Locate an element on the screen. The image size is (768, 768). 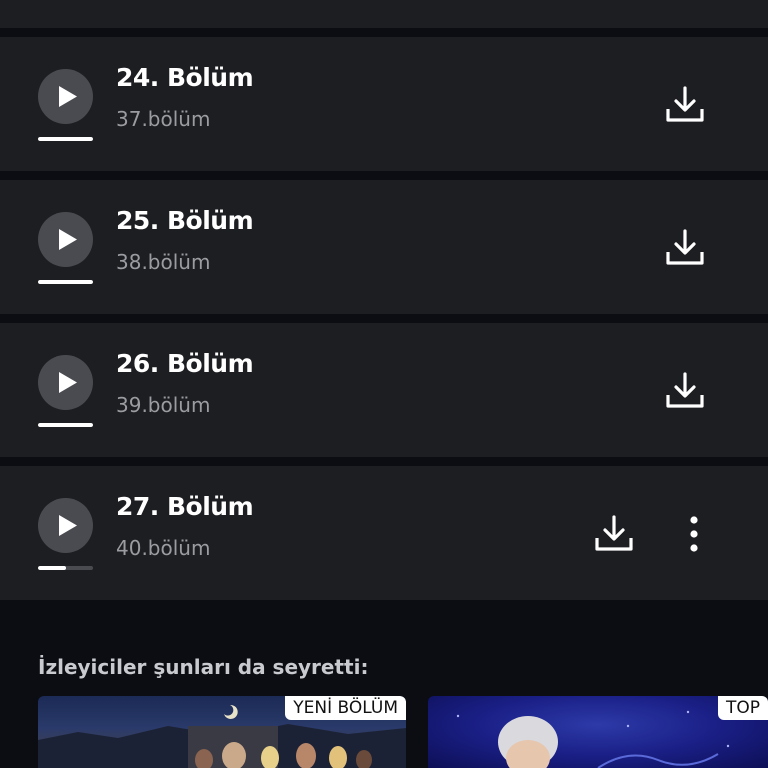
episode-subtitle: 39.bölüm is located at coordinates (163, 405).